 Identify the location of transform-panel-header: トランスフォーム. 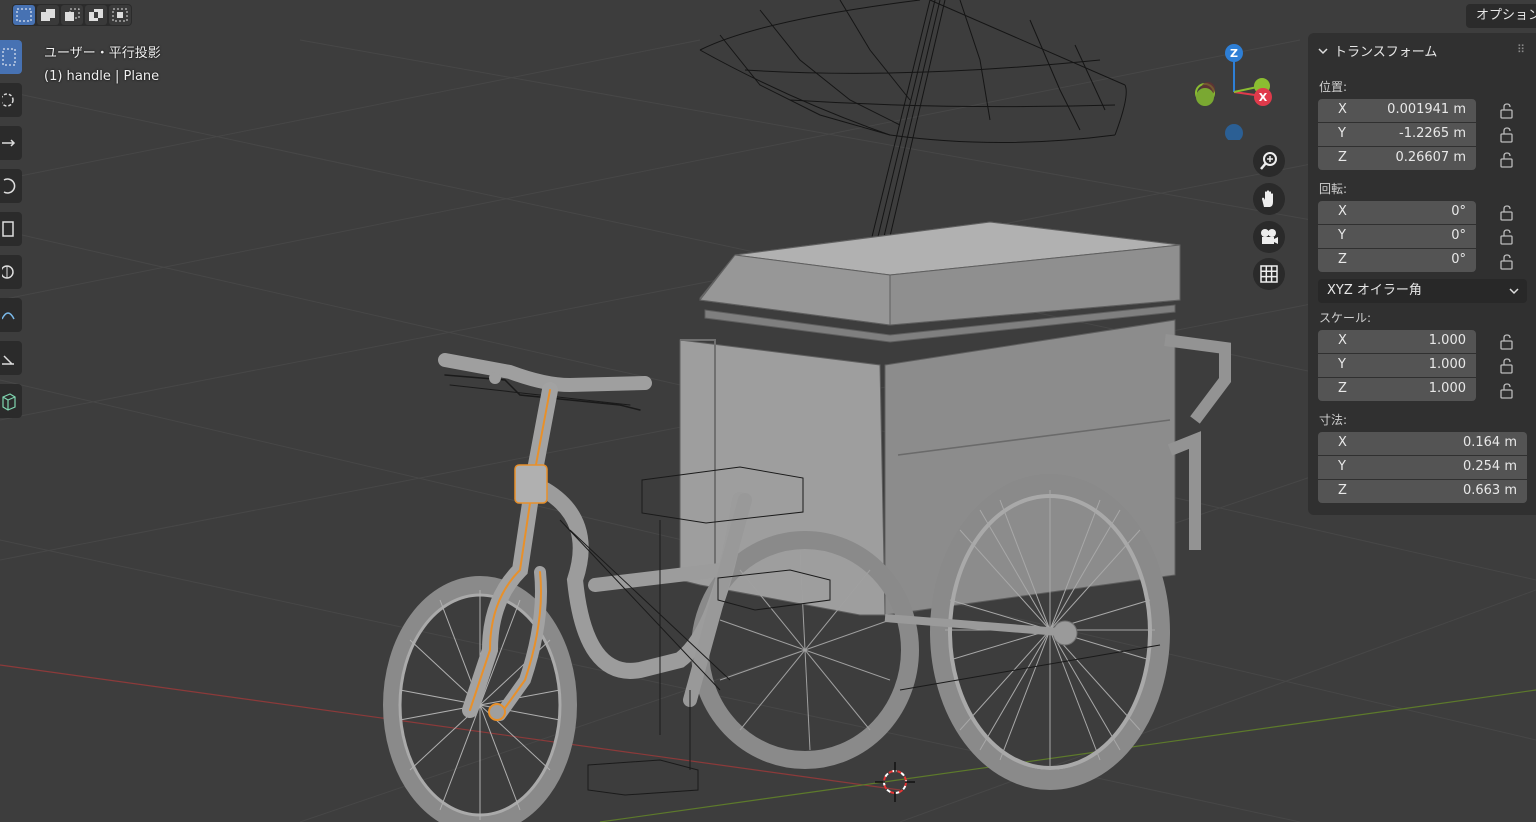
(1377, 50).